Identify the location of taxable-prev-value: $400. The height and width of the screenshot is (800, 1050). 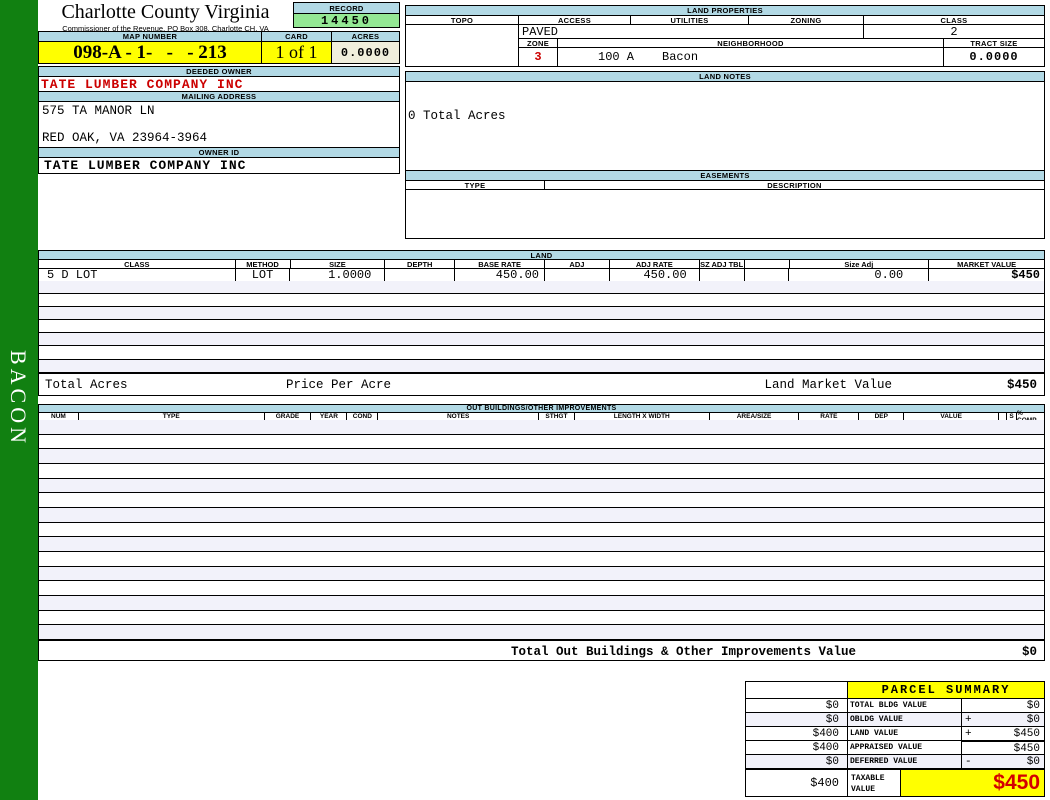
(796, 782).